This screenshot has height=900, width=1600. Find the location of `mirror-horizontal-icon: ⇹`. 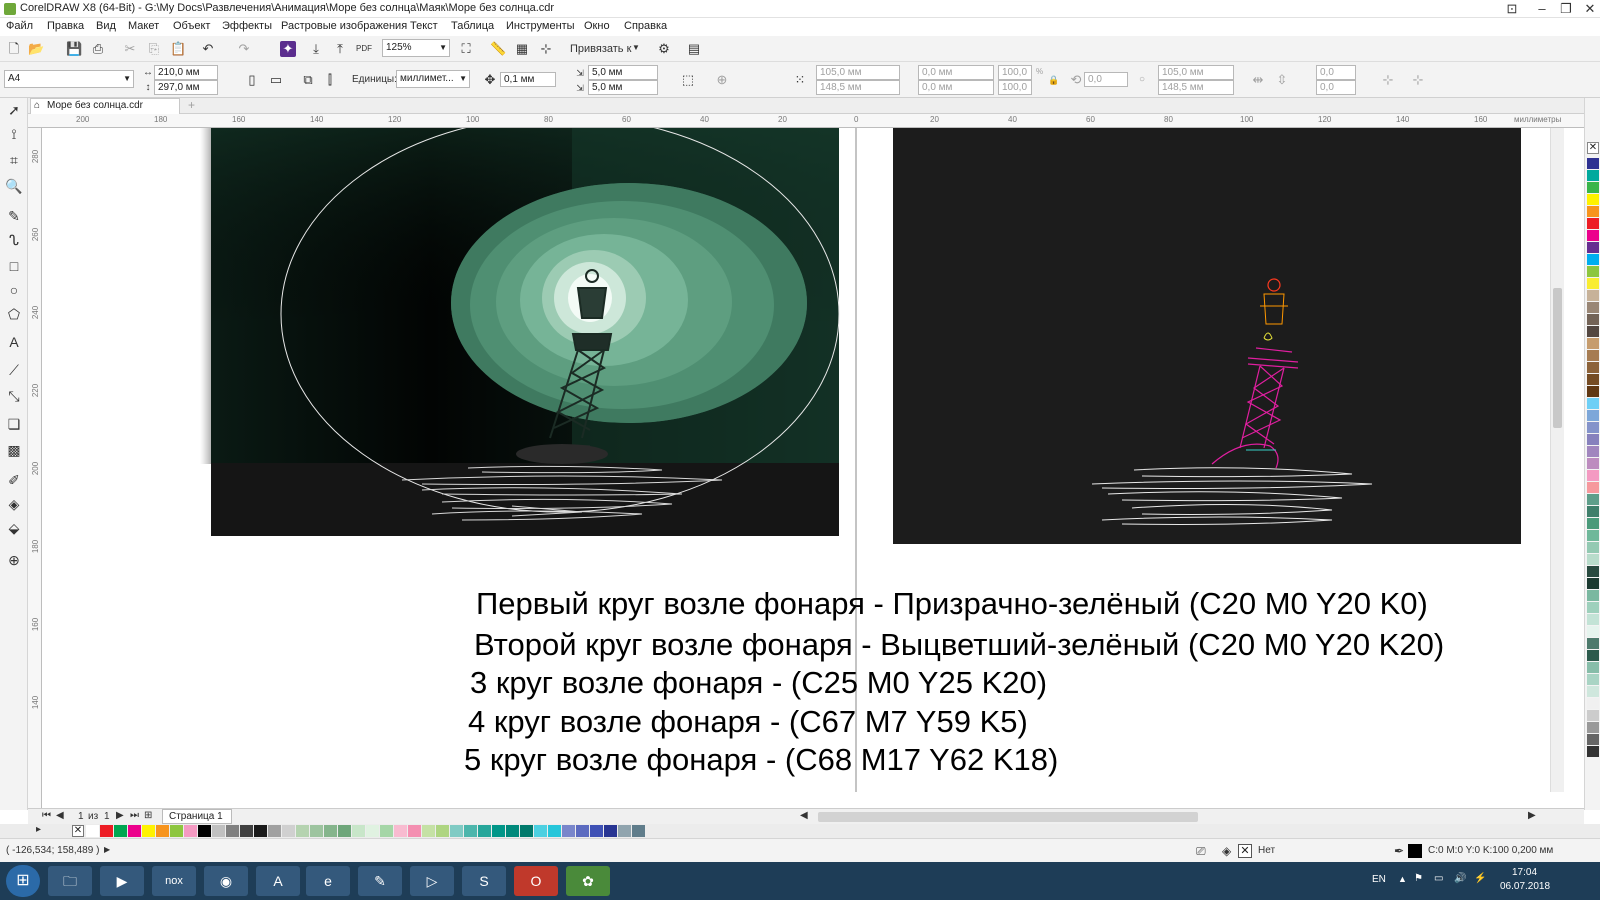

mirror-horizontal-icon: ⇹ is located at coordinates (1258, 80).